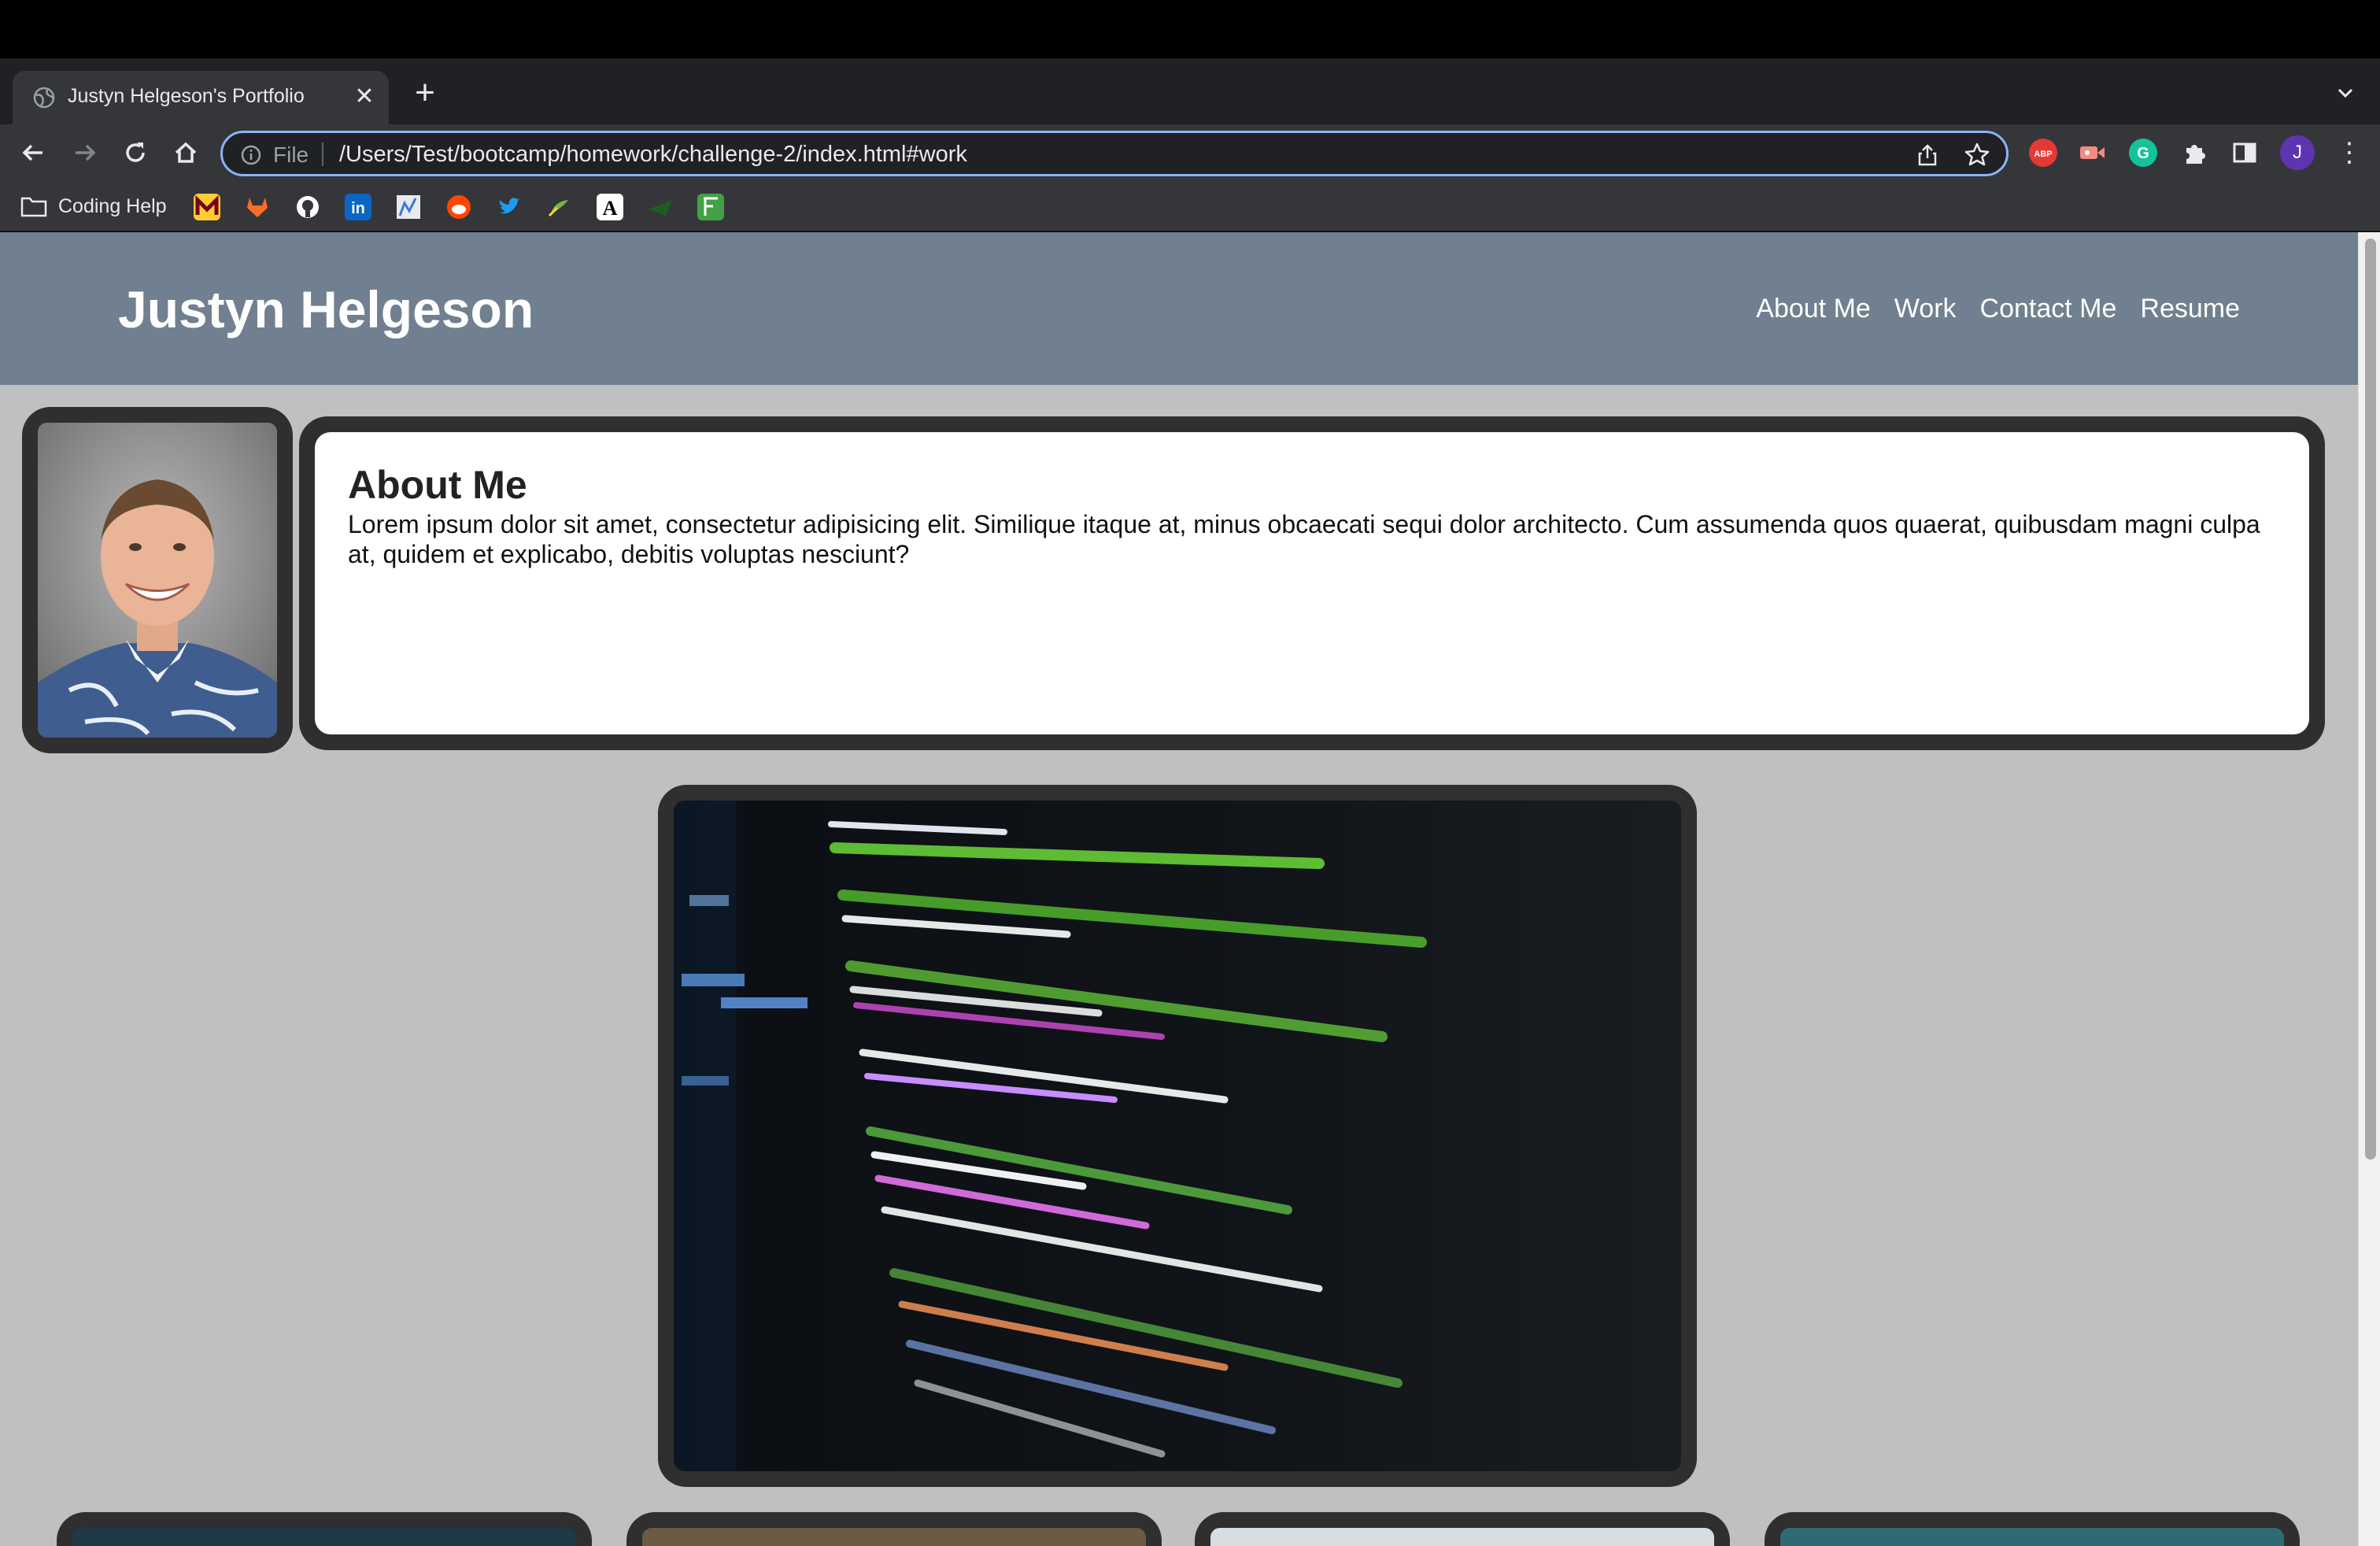 The width and height of the screenshot is (2380, 1546). I want to click on a-letter-icon: A, so click(610, 209).